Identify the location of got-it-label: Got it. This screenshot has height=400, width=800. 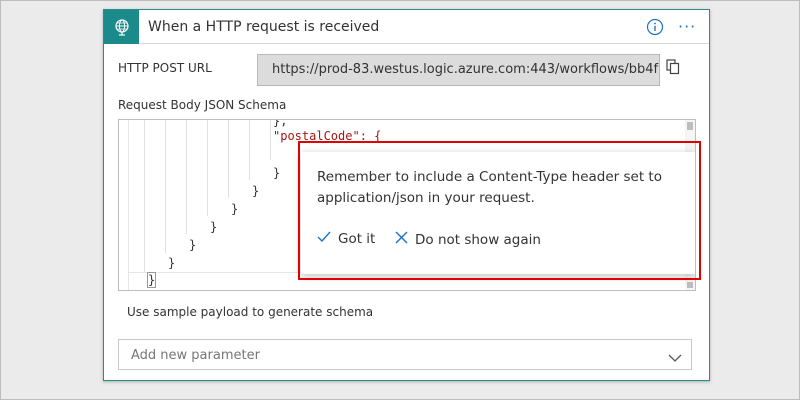
(357, 239).